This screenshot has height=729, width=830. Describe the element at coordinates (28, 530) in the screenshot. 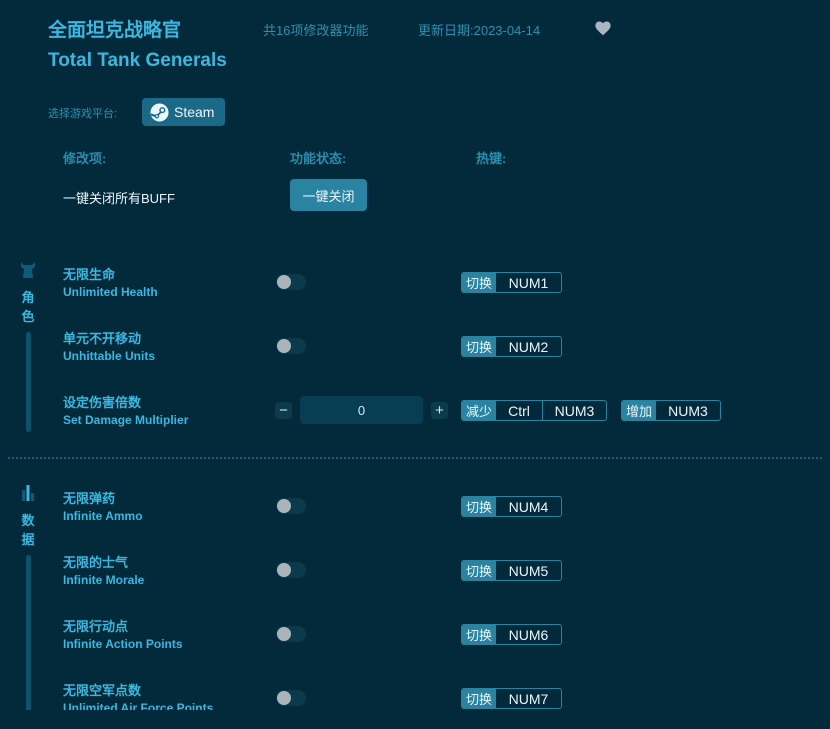

I see `category-label: 数据` at that location.